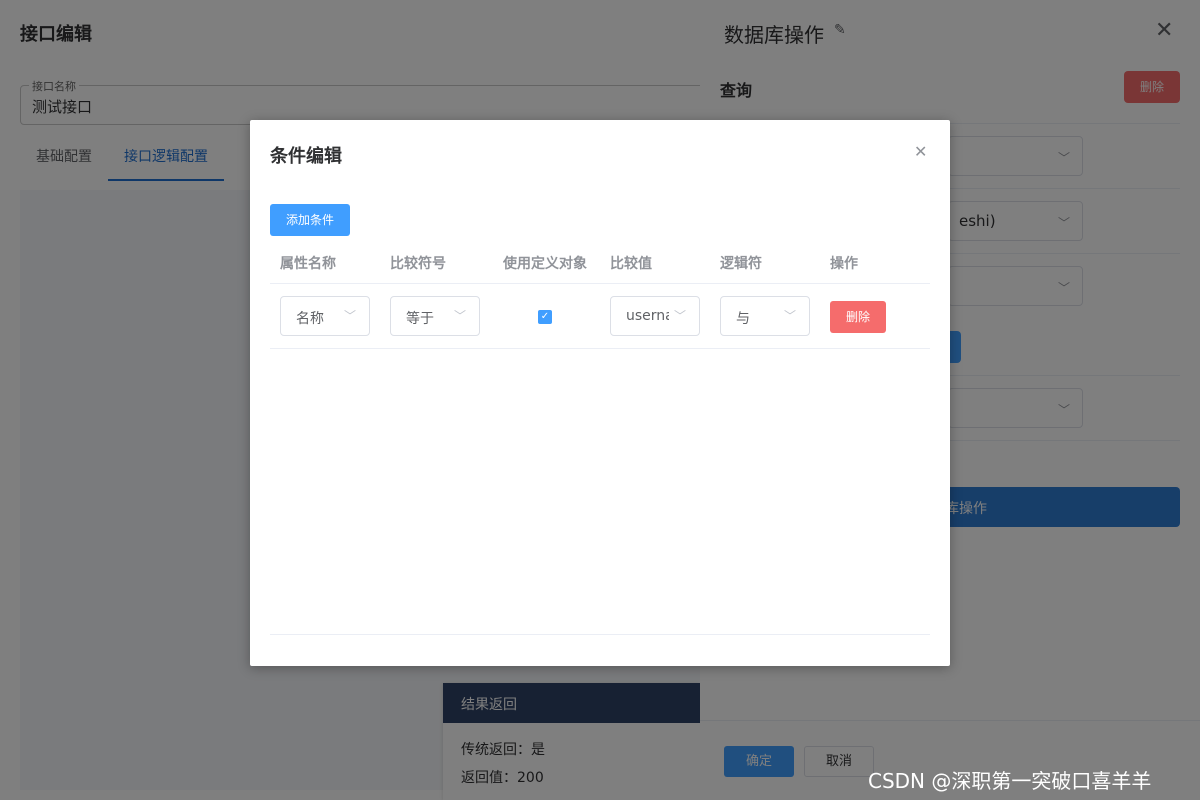 Image resolution: width=1200 pixels, height=800 pixels. Describe the element at coordinates (310, 319) in the screenshot. I see `attribute-select-value: 名称` at that location.